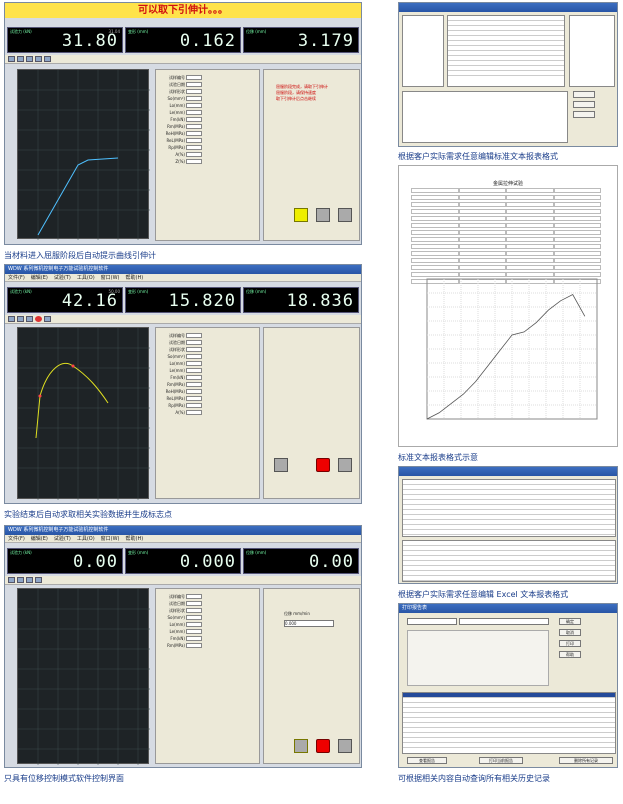 The height and width of the screenshot is (804, 623). I want to click on excel-report-editor, so click(508, 525).